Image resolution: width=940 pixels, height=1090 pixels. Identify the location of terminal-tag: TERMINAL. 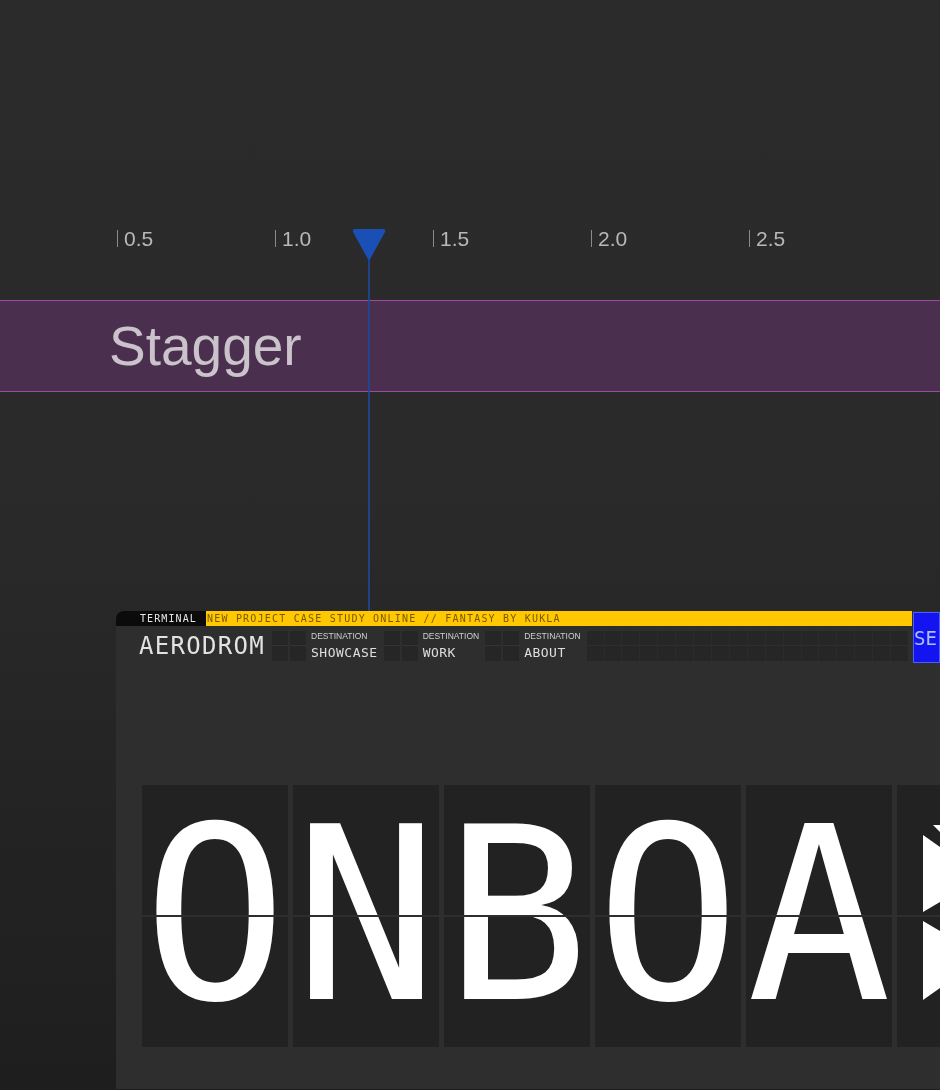
(161, 618).